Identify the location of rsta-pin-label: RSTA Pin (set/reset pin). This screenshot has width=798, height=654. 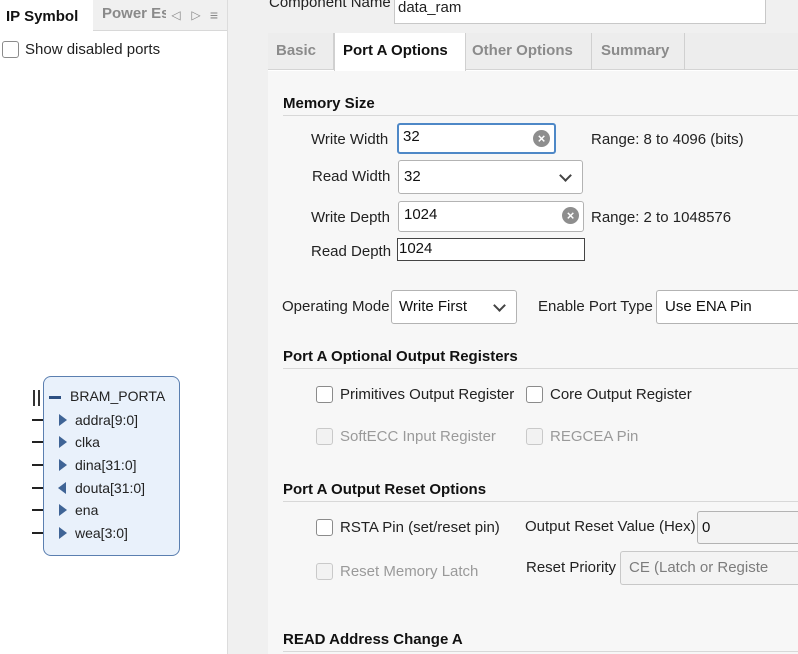
(420, 527).